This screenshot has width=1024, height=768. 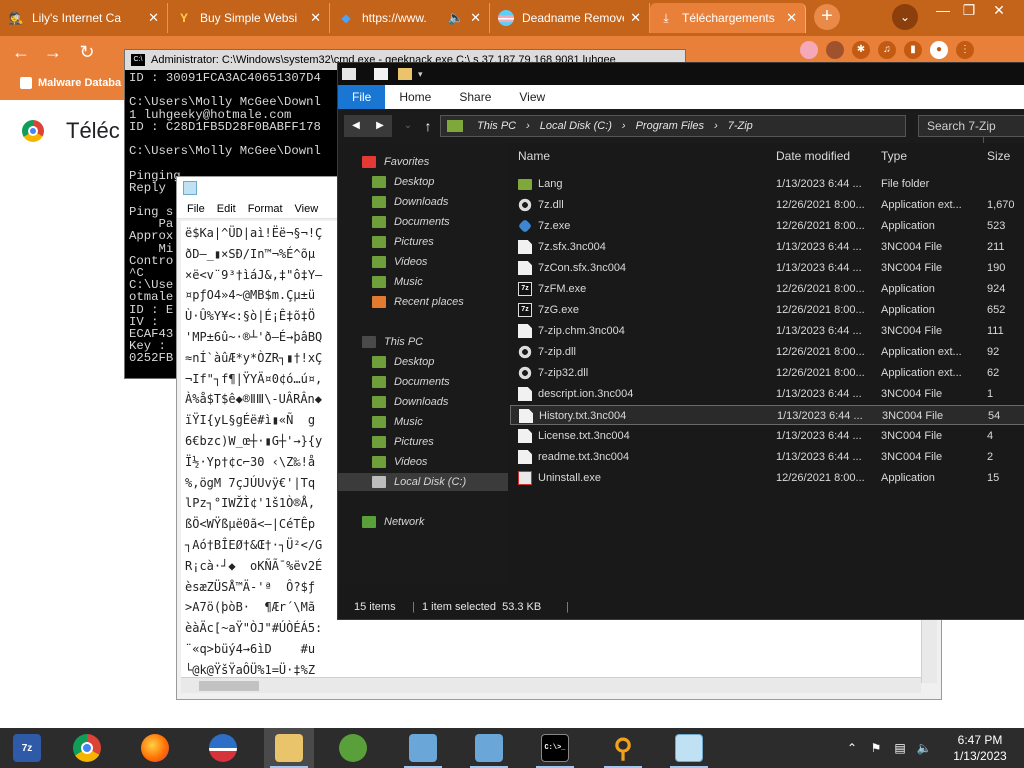 I want to click on tab-https-www: ◆ https://www. 🔈 ✕, so click(x=410, y=18).